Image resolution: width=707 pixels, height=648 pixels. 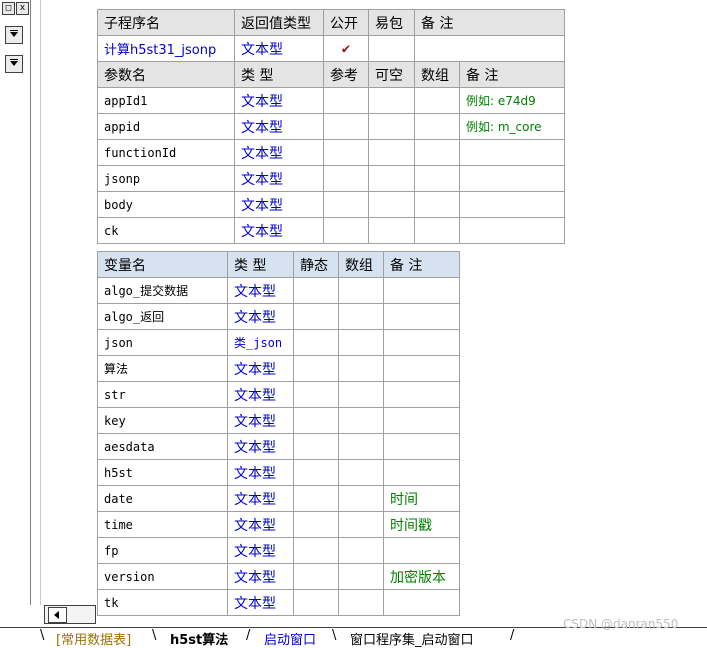 I want to click on scroll-left-icon, so click(x=57, y=615).